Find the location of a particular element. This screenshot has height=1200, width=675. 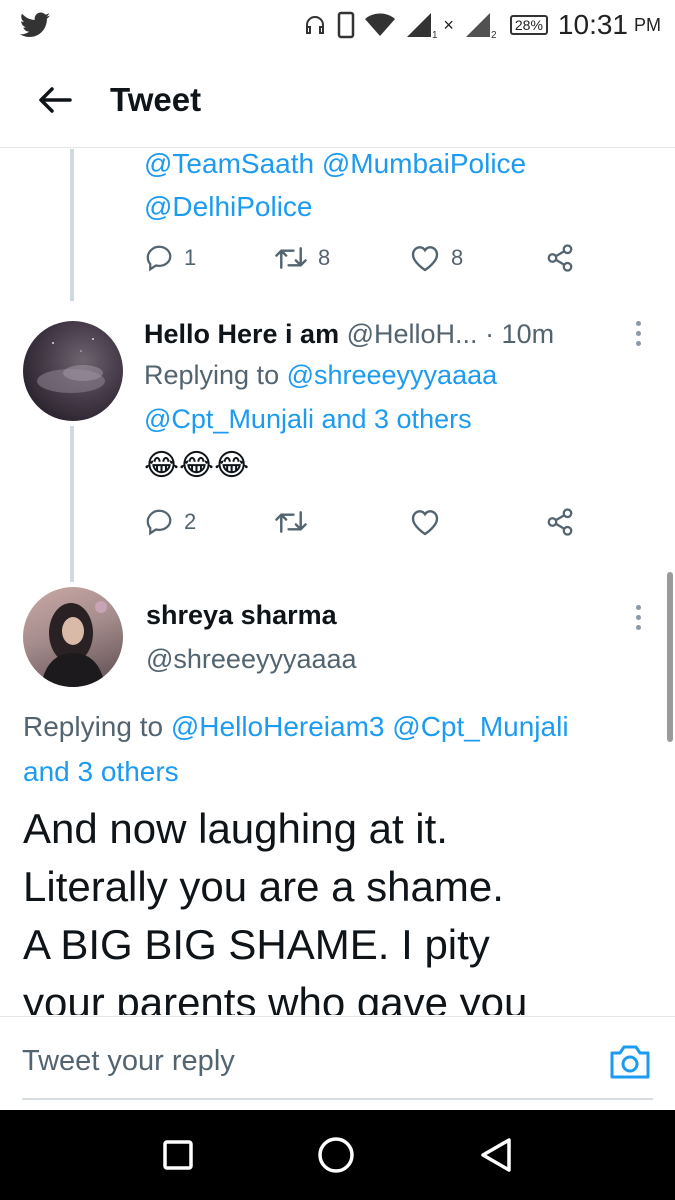

reply-count: 2 is located at coordinates (190, 521).